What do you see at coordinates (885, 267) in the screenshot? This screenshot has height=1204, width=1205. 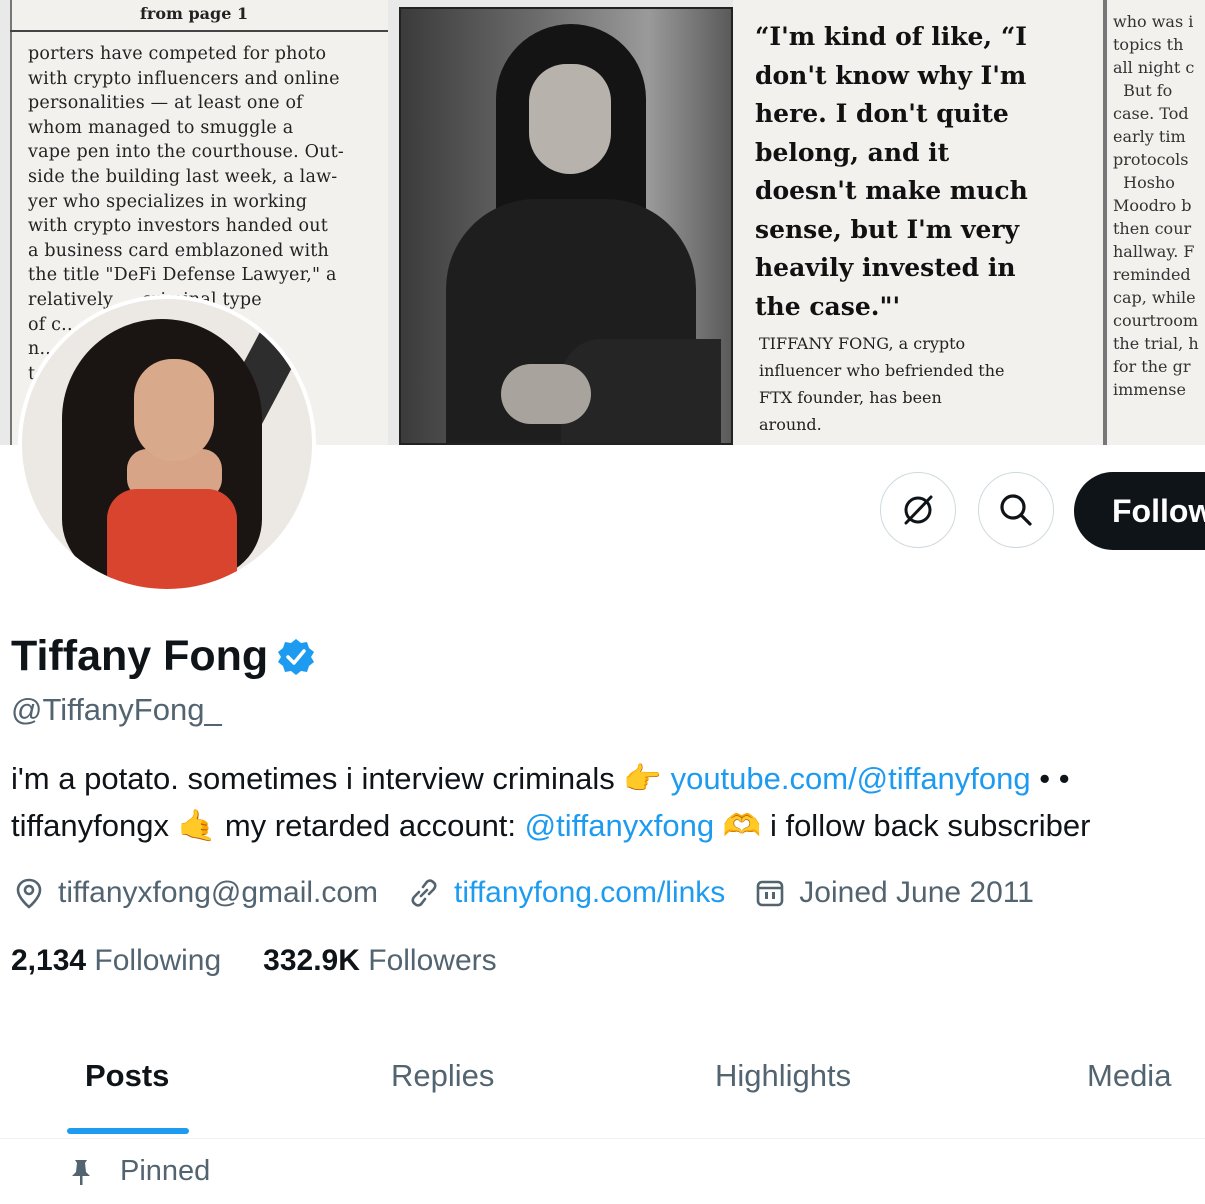 I see `quote-line: heavily invested in` at bounding box center [885, 267].